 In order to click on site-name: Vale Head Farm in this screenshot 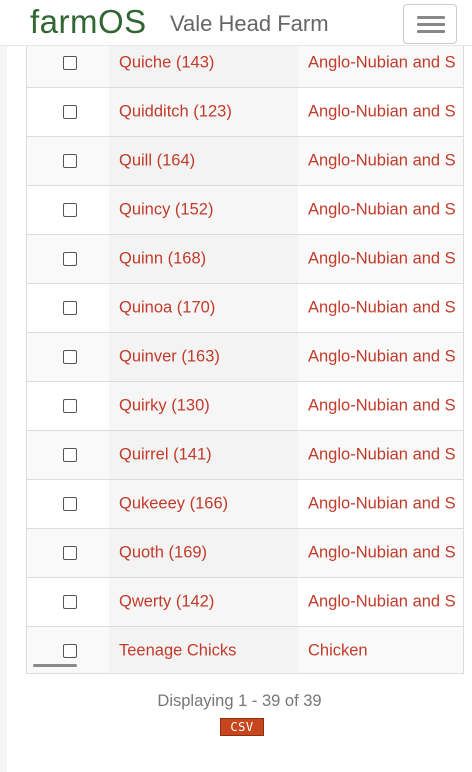, I will do `click(249, 24)`.